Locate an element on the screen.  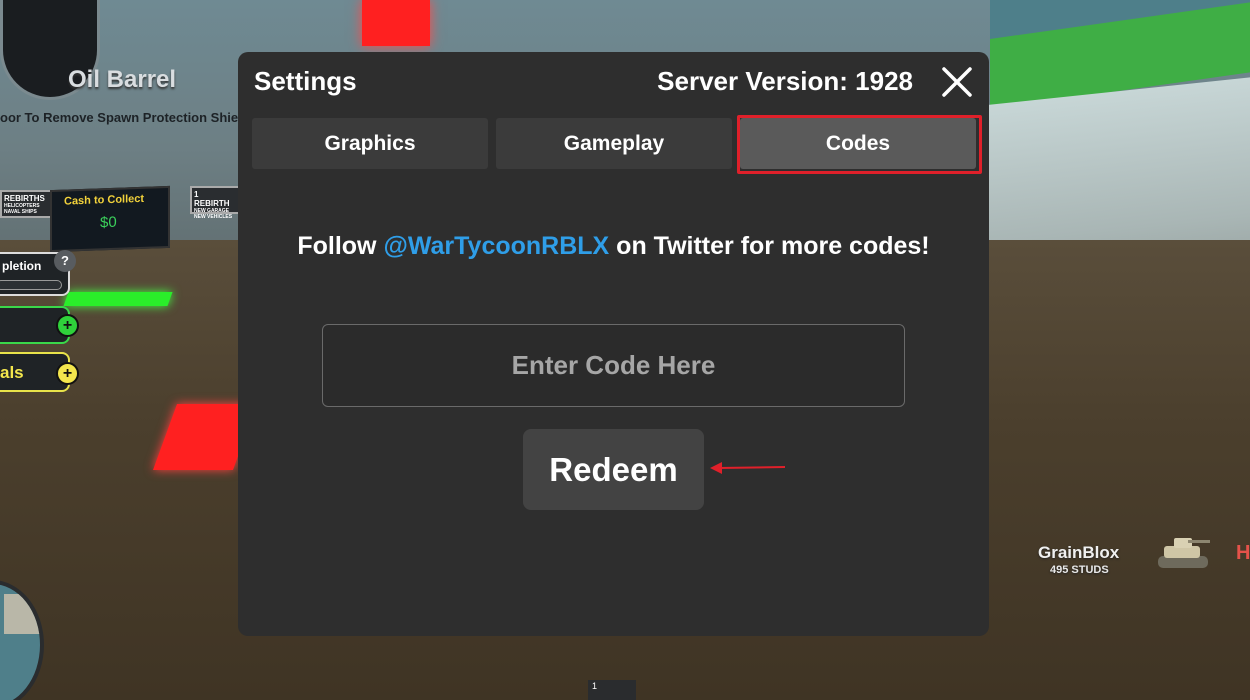
completion-progress-bar is located at coordinates (31, 285).